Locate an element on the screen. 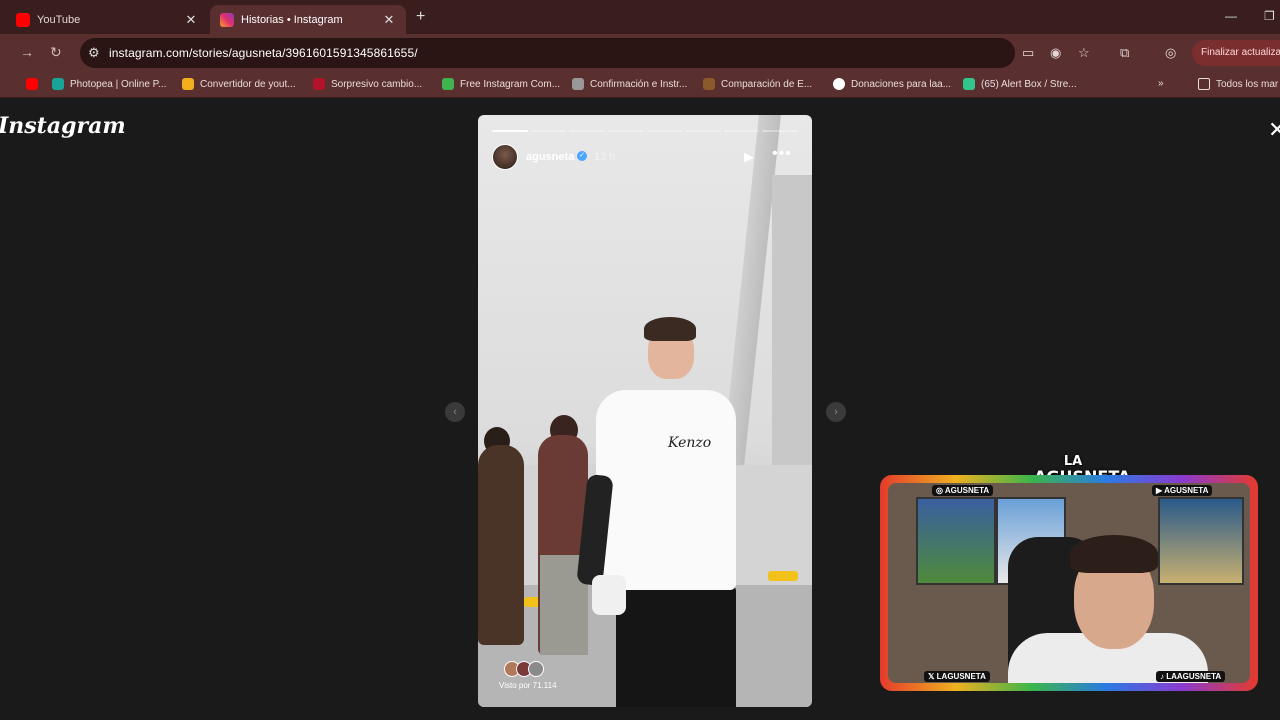  more-options-icon: ••• is located at coordinates (782, 154).